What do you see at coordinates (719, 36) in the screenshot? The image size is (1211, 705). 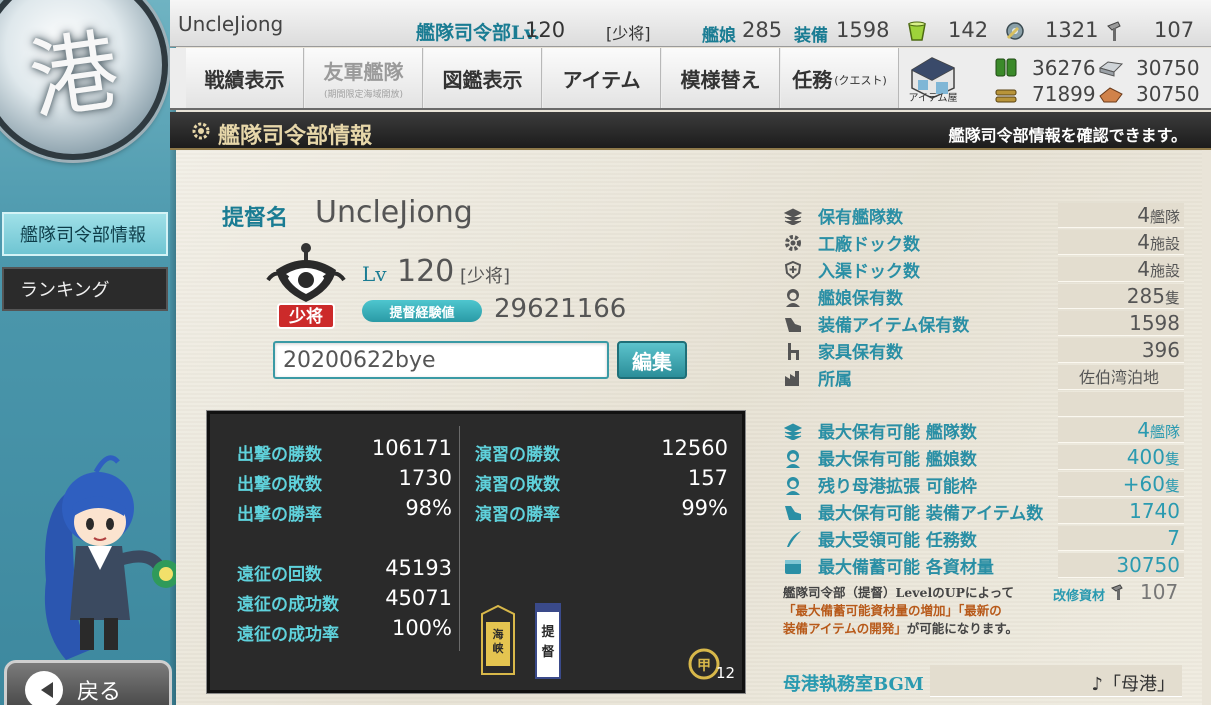 I see `ship-count-label: 艦娘` at bounding box center [719, 36].